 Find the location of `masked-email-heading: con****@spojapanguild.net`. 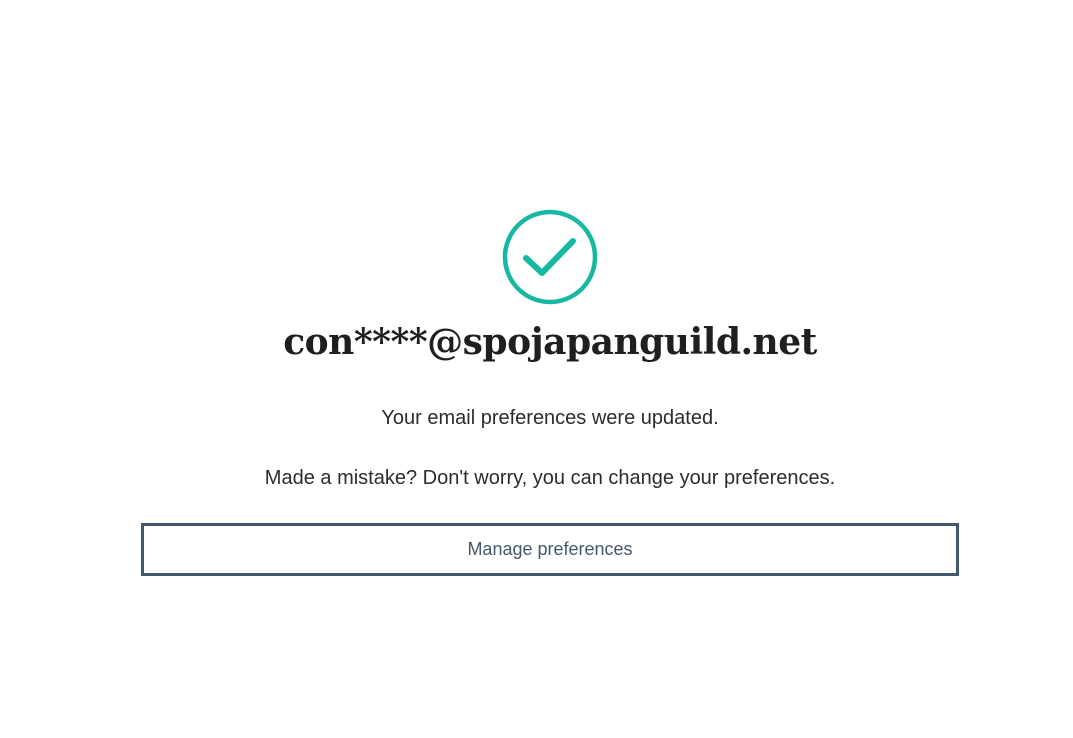

masked-email-heading: con****@spojapanguild.net is located at coordinates (550, 342).